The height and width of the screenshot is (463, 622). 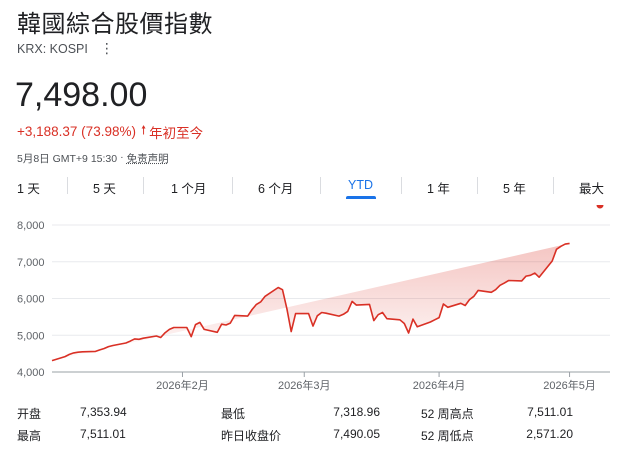 What do you see at coordinates (28, 187) in the screenshot?
I see `tab-1d: 1 天` at bounding box center [28, 187].